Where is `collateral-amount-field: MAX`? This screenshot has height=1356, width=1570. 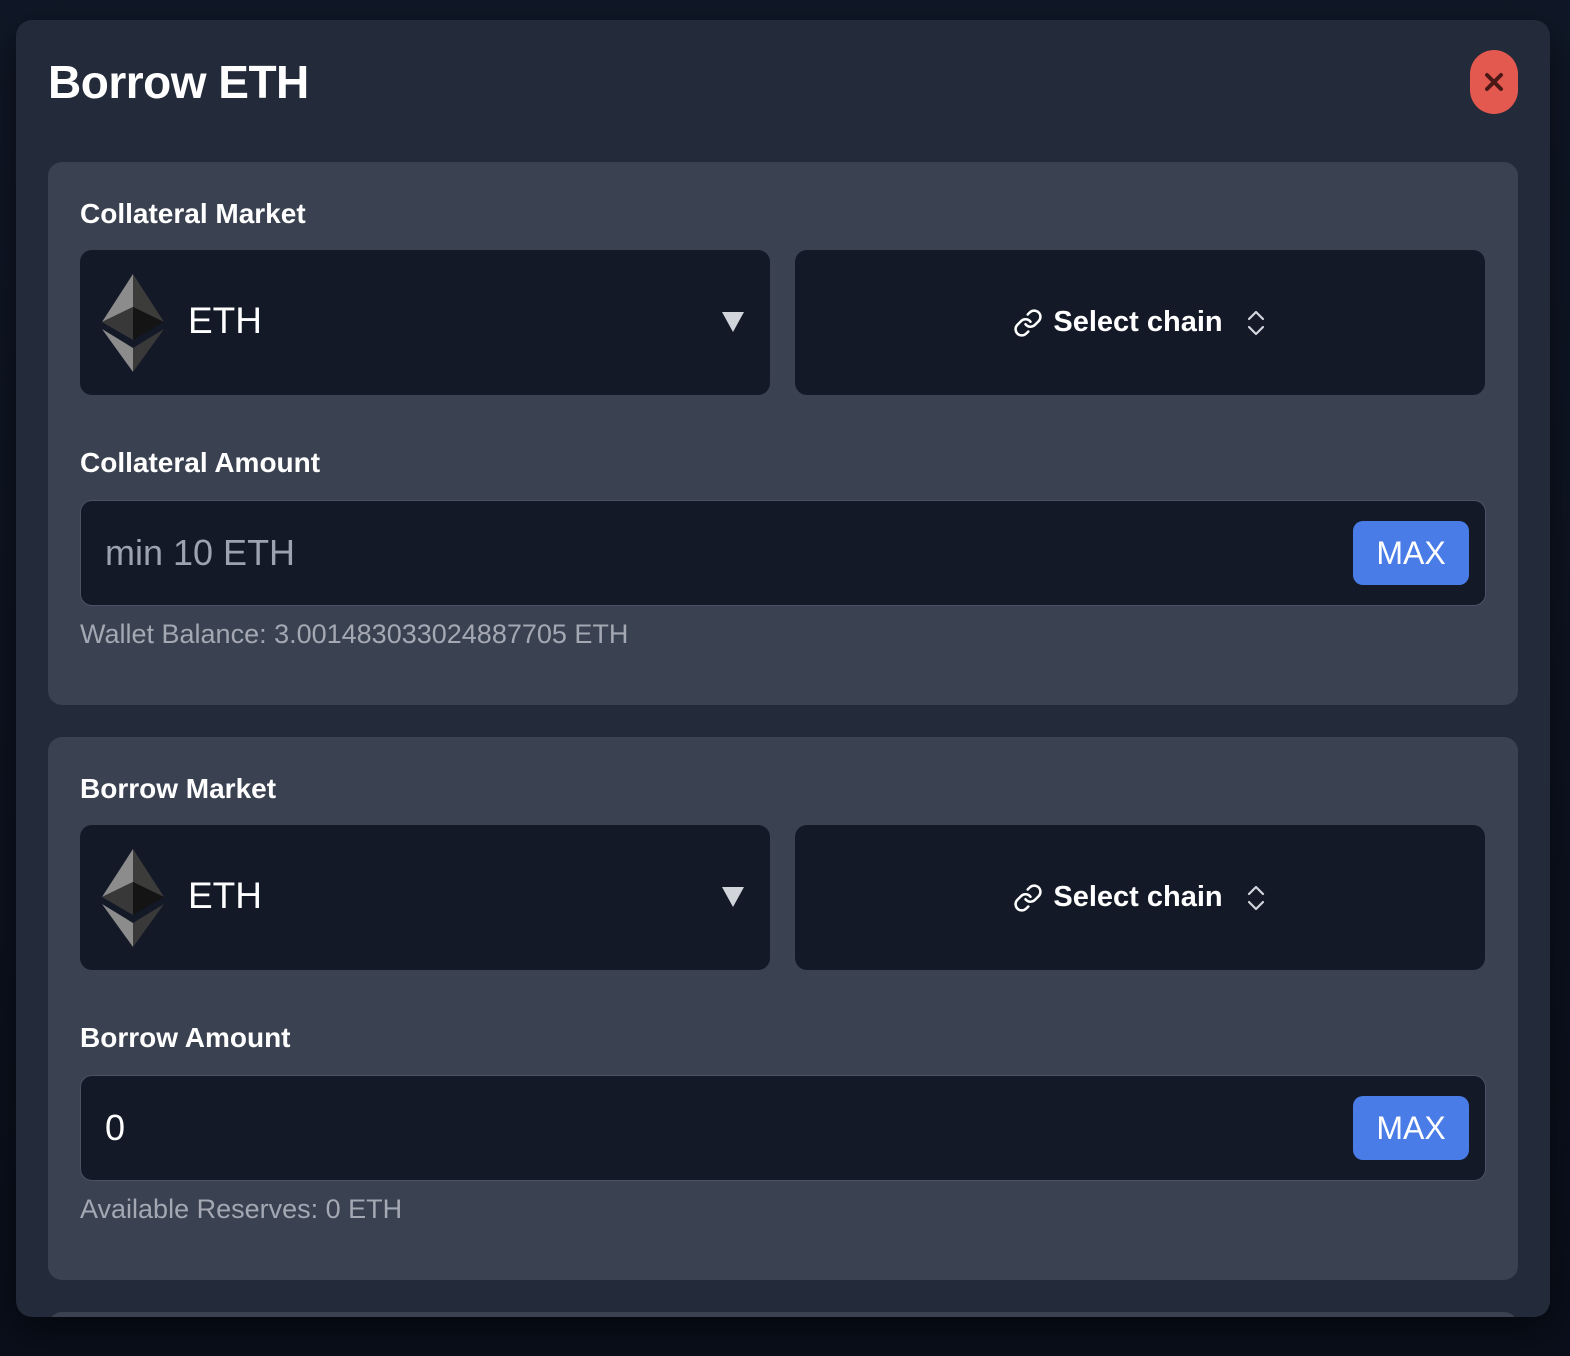
collateral-amount-field: MAX is located at coordinates (783, 553).